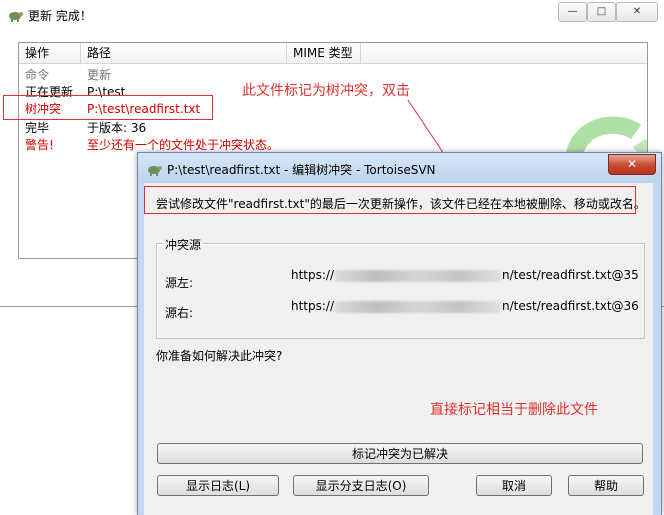 This screenshot has width=664, height=515. I want to click on row-path: 更新, so click(99, 75).